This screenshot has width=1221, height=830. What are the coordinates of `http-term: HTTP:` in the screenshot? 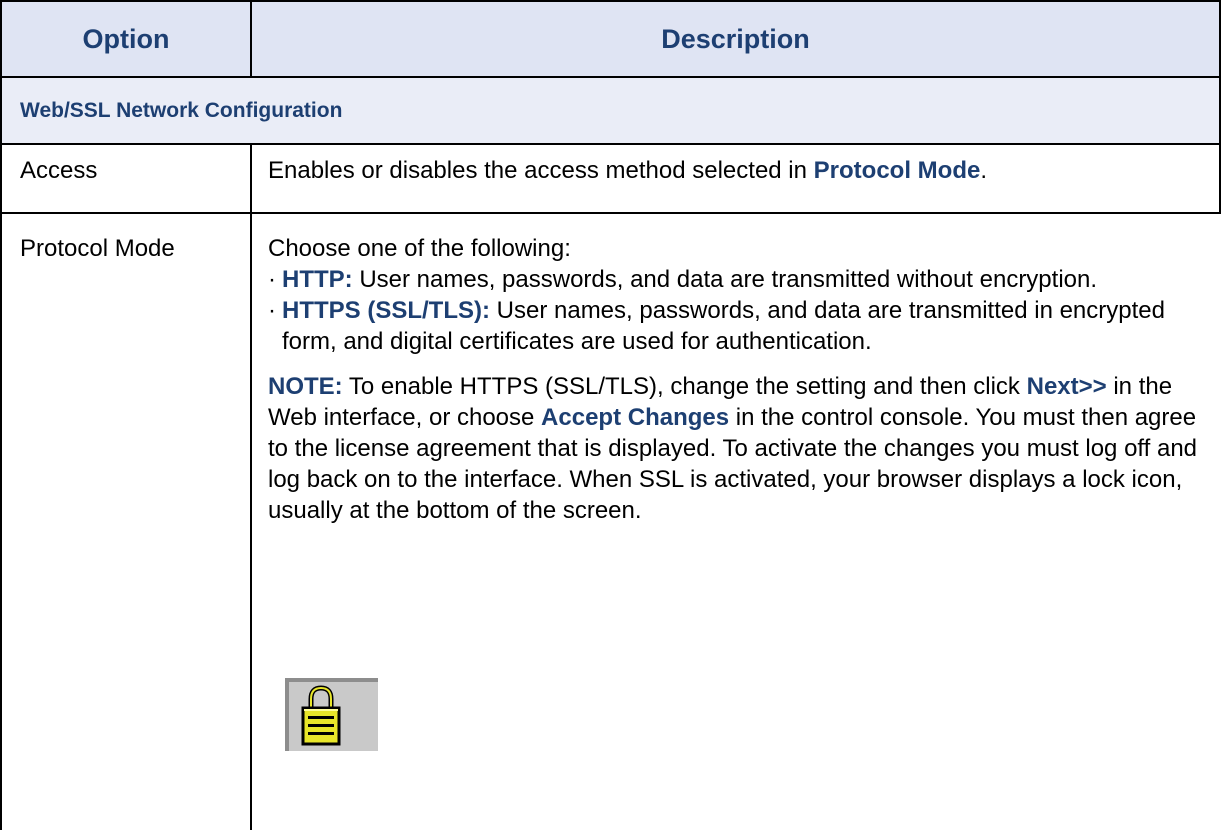 It's located at (317, 279).